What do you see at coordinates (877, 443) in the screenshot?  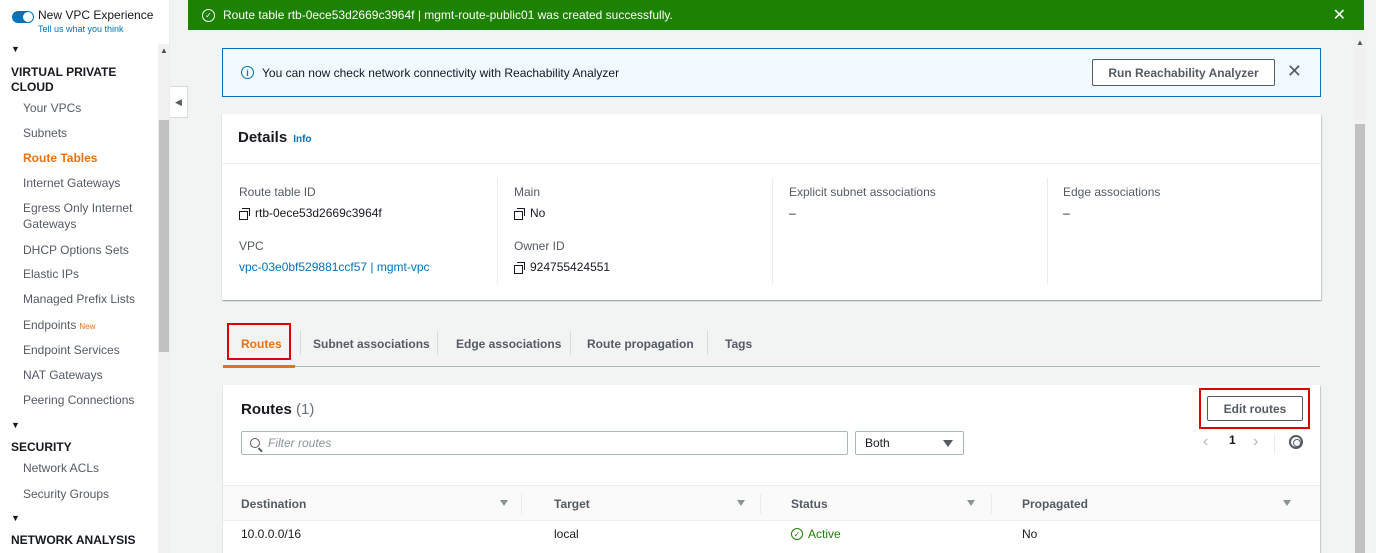 I see `select-value: Both` at bounding box center [877, 443].